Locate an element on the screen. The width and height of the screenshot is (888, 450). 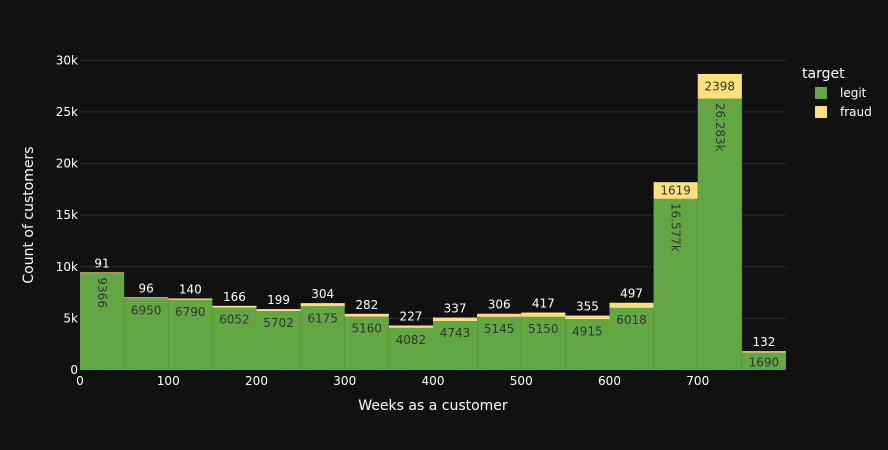
legit-value-label: 5150 is located at coordinates (543, 329).